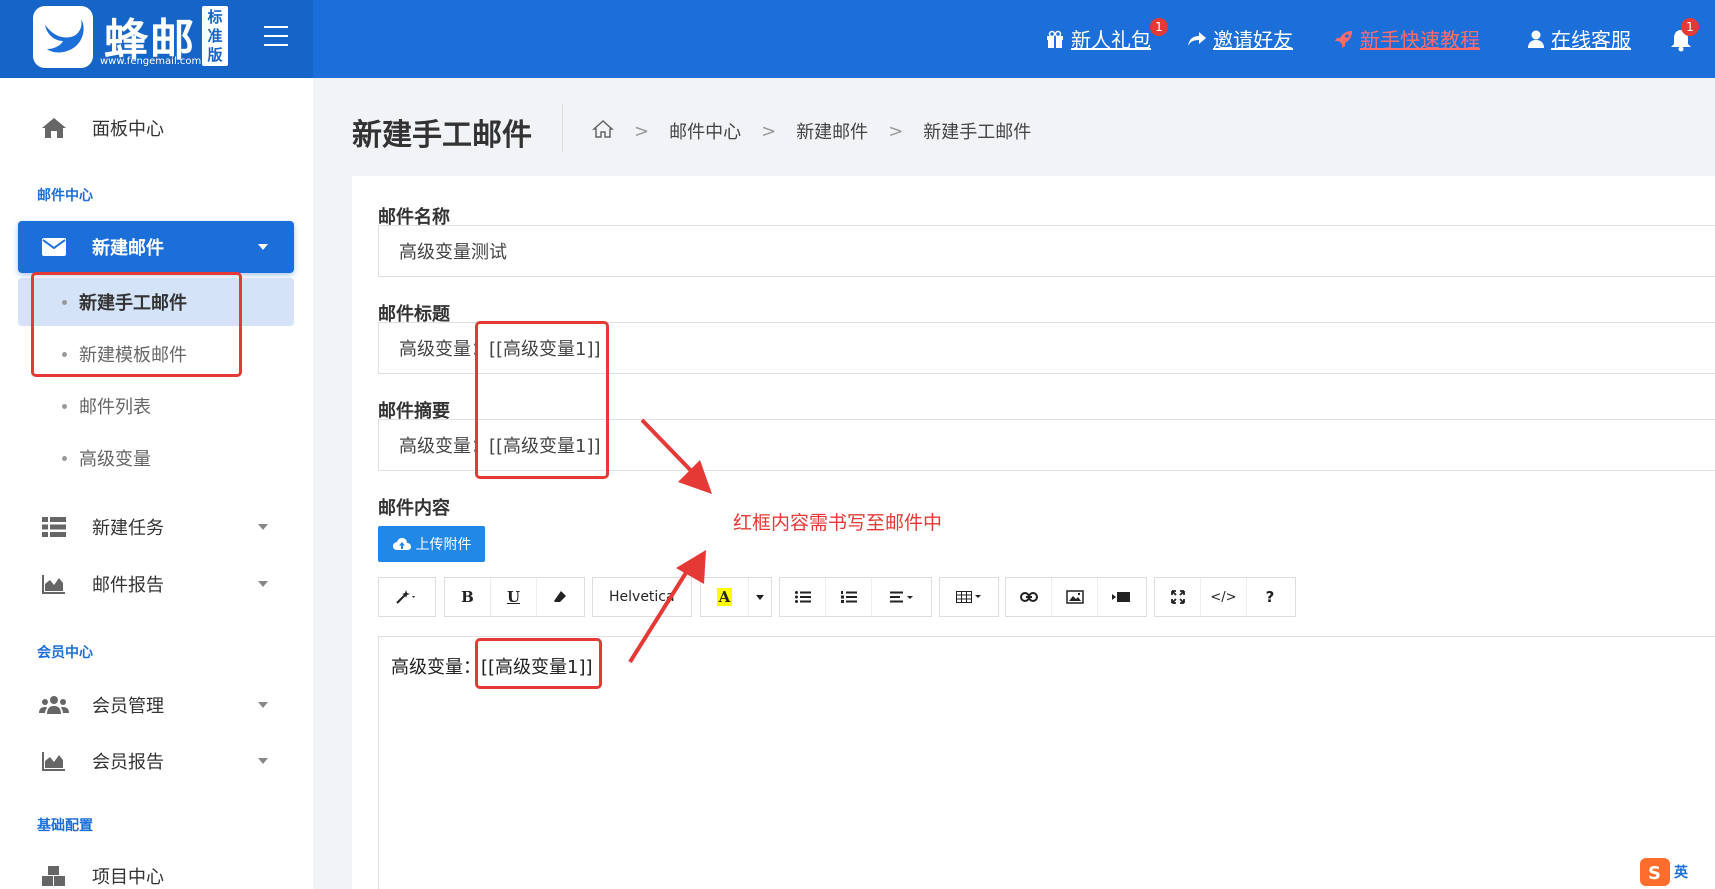 This screenshot has width=1715, height=889. What do you see at coordinates (1536, 39) in the screenshot?
I see `user-icon` at bounding box center [1536, 39].